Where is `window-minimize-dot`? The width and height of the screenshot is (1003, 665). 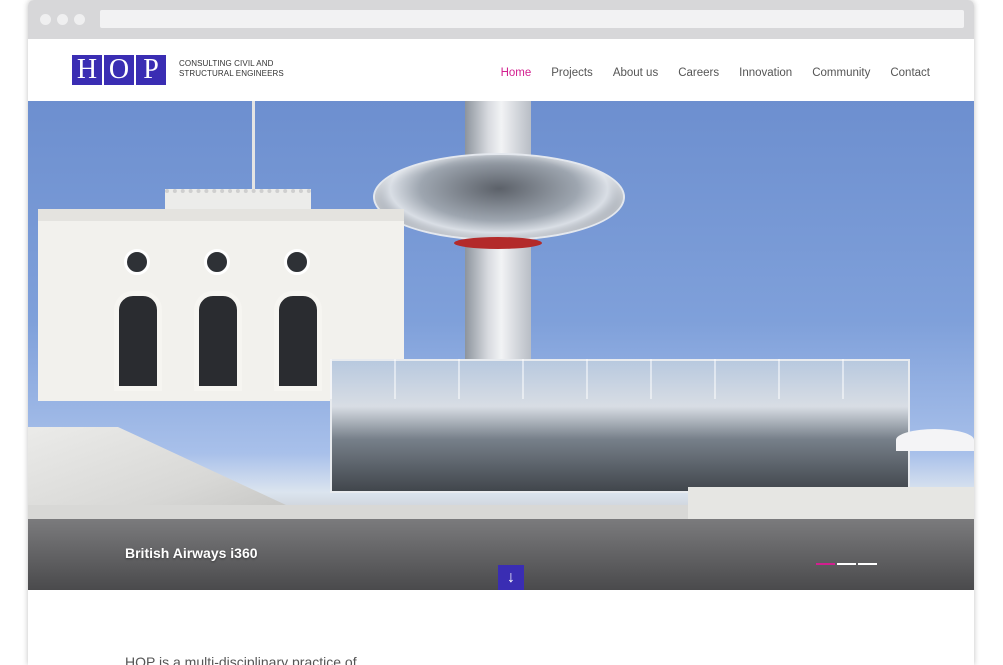 window-minimize-dot is located at coordinates (62, 19).